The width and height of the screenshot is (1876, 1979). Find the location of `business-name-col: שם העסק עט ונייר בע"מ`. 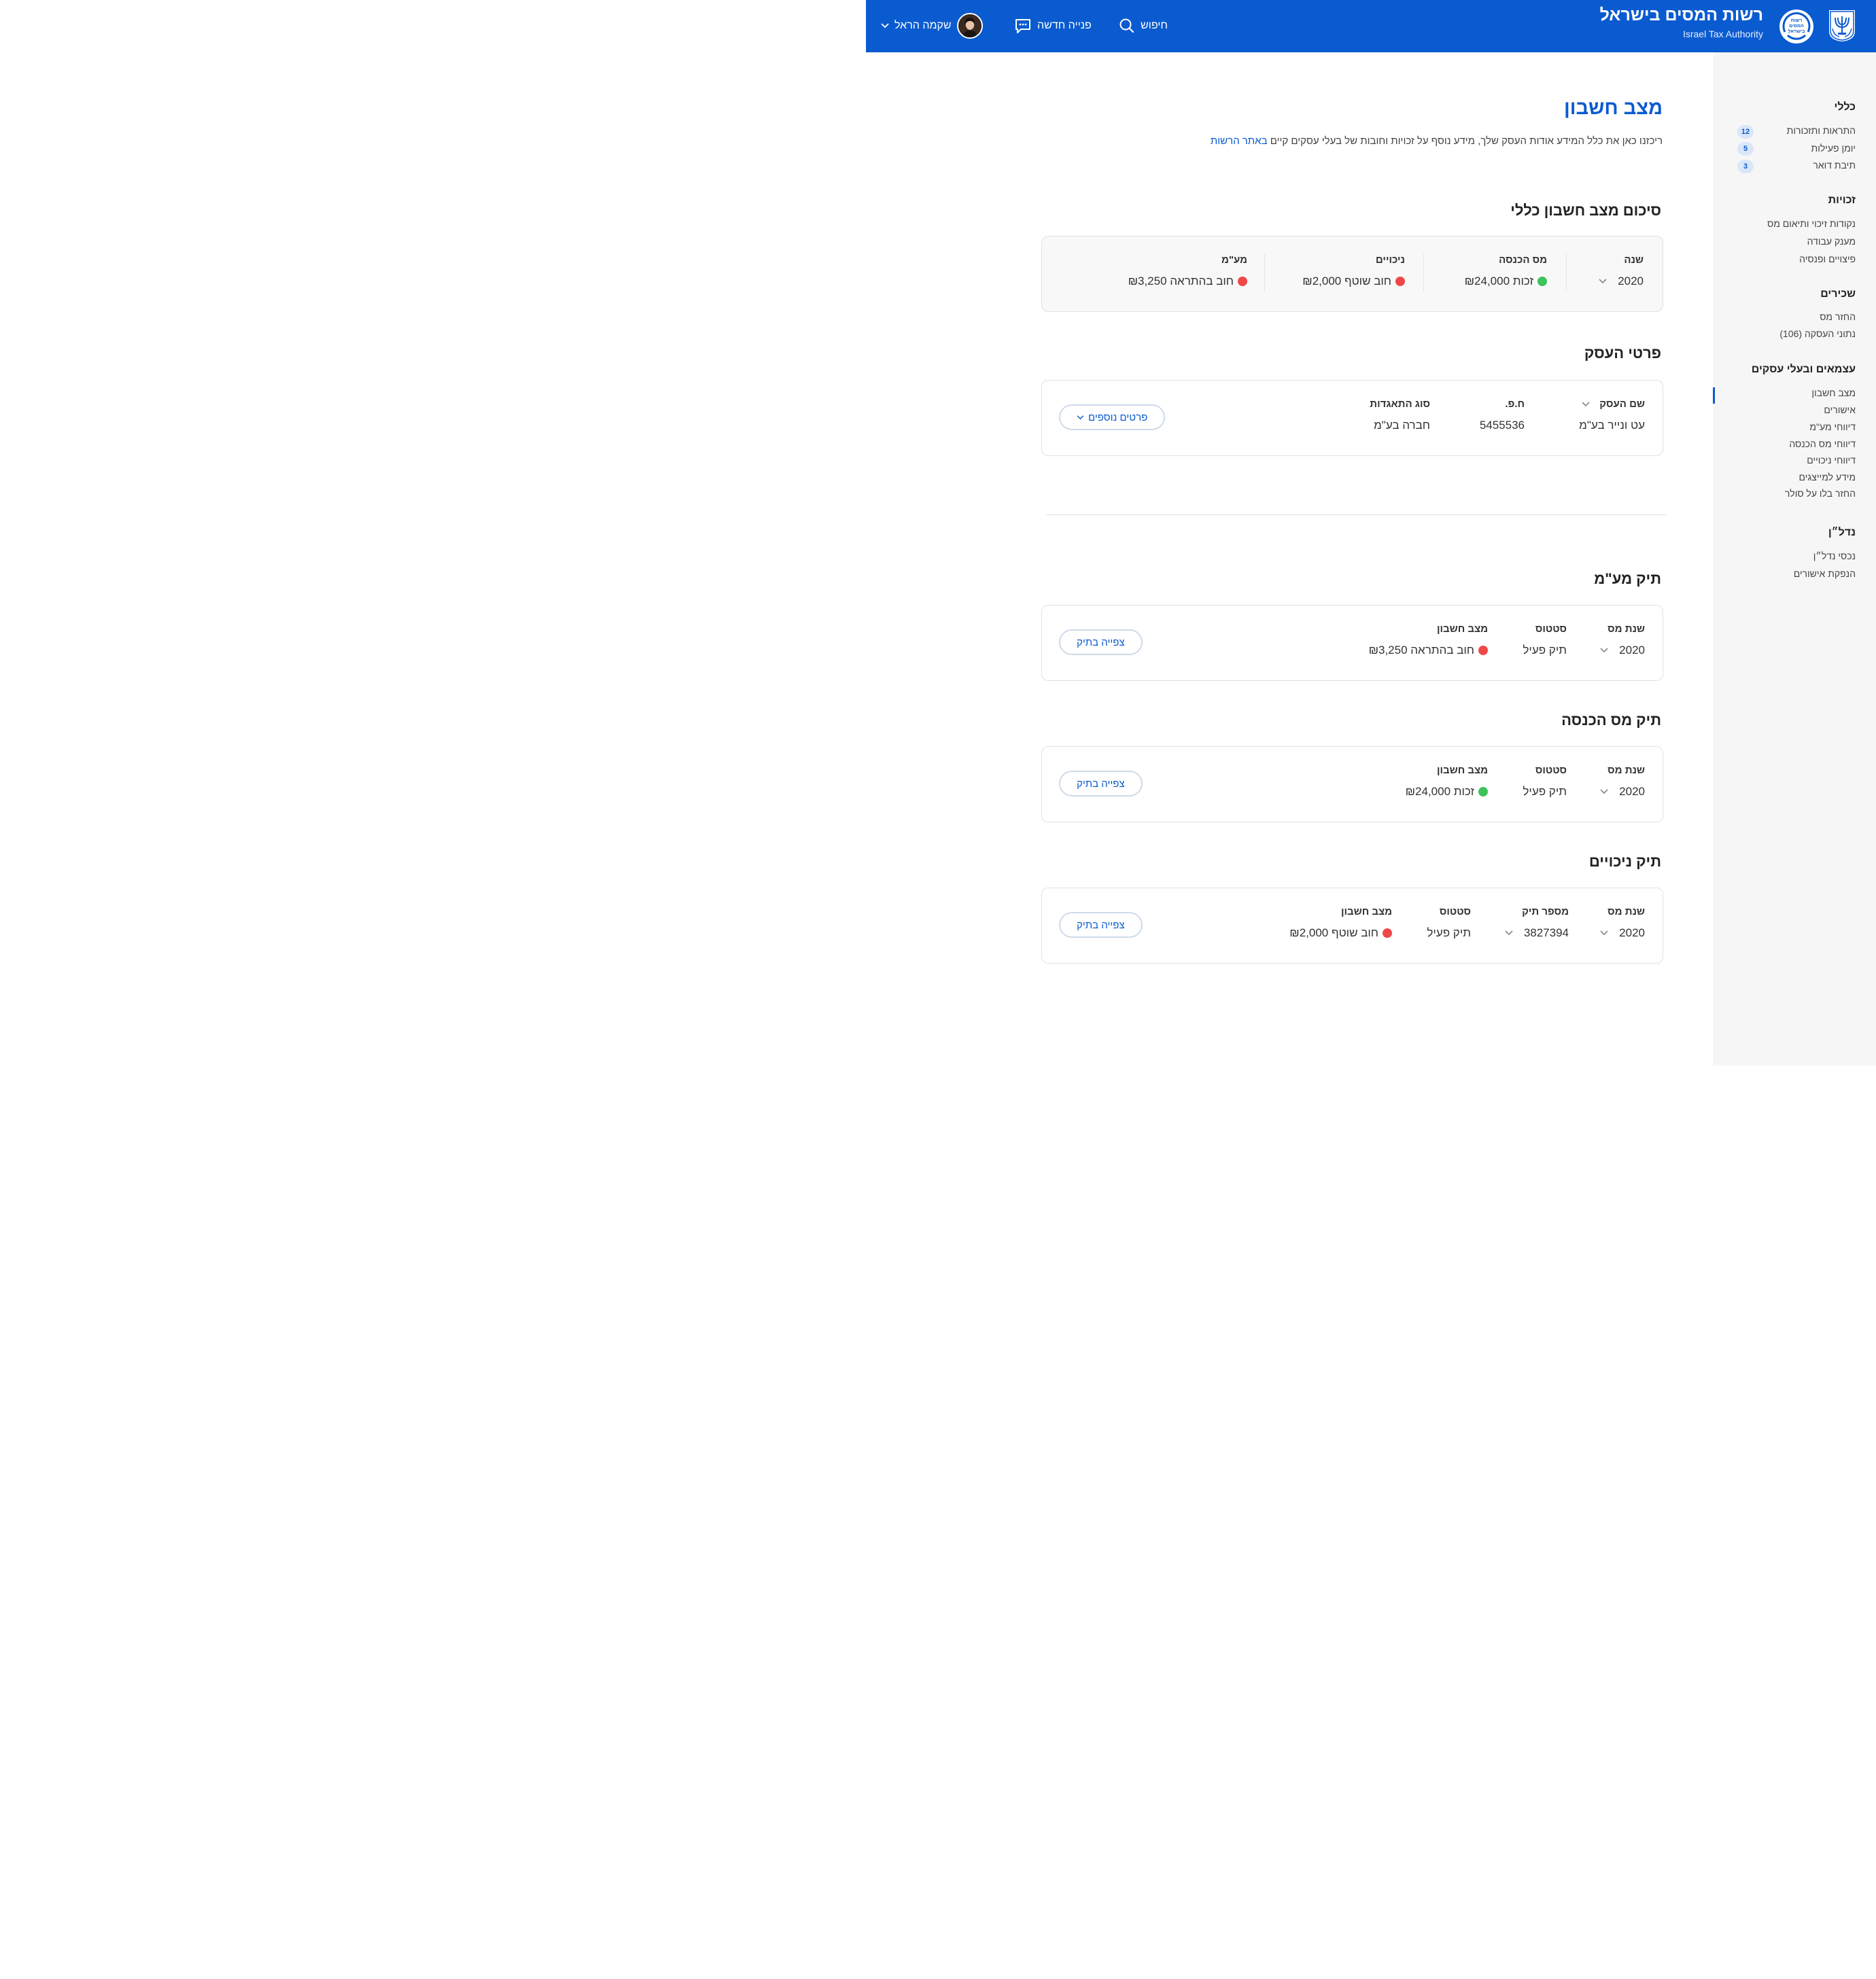

business-name-col: שם העסק עט ונייר בע"מ is located at coordinates (1601, 419).